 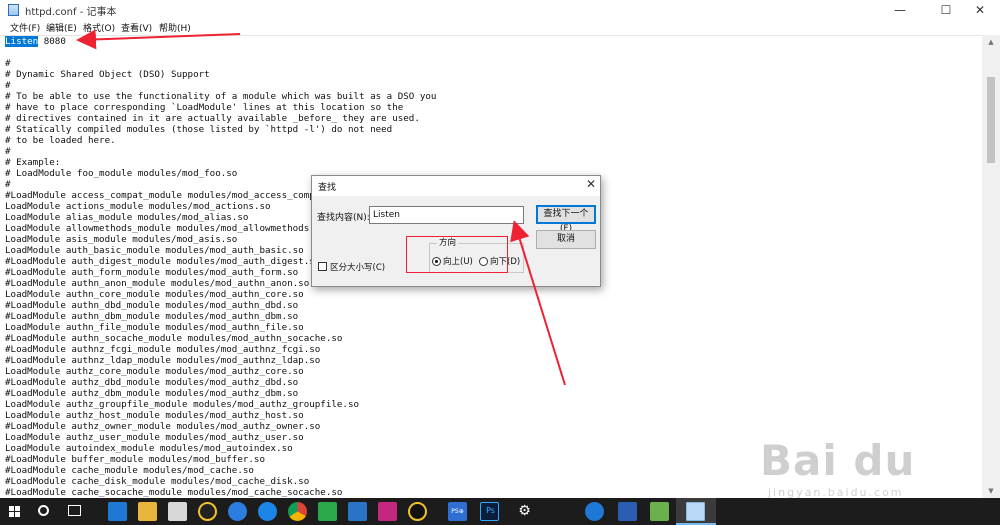 I want to click on cortana-search-icon, so click(x=43, y=510).